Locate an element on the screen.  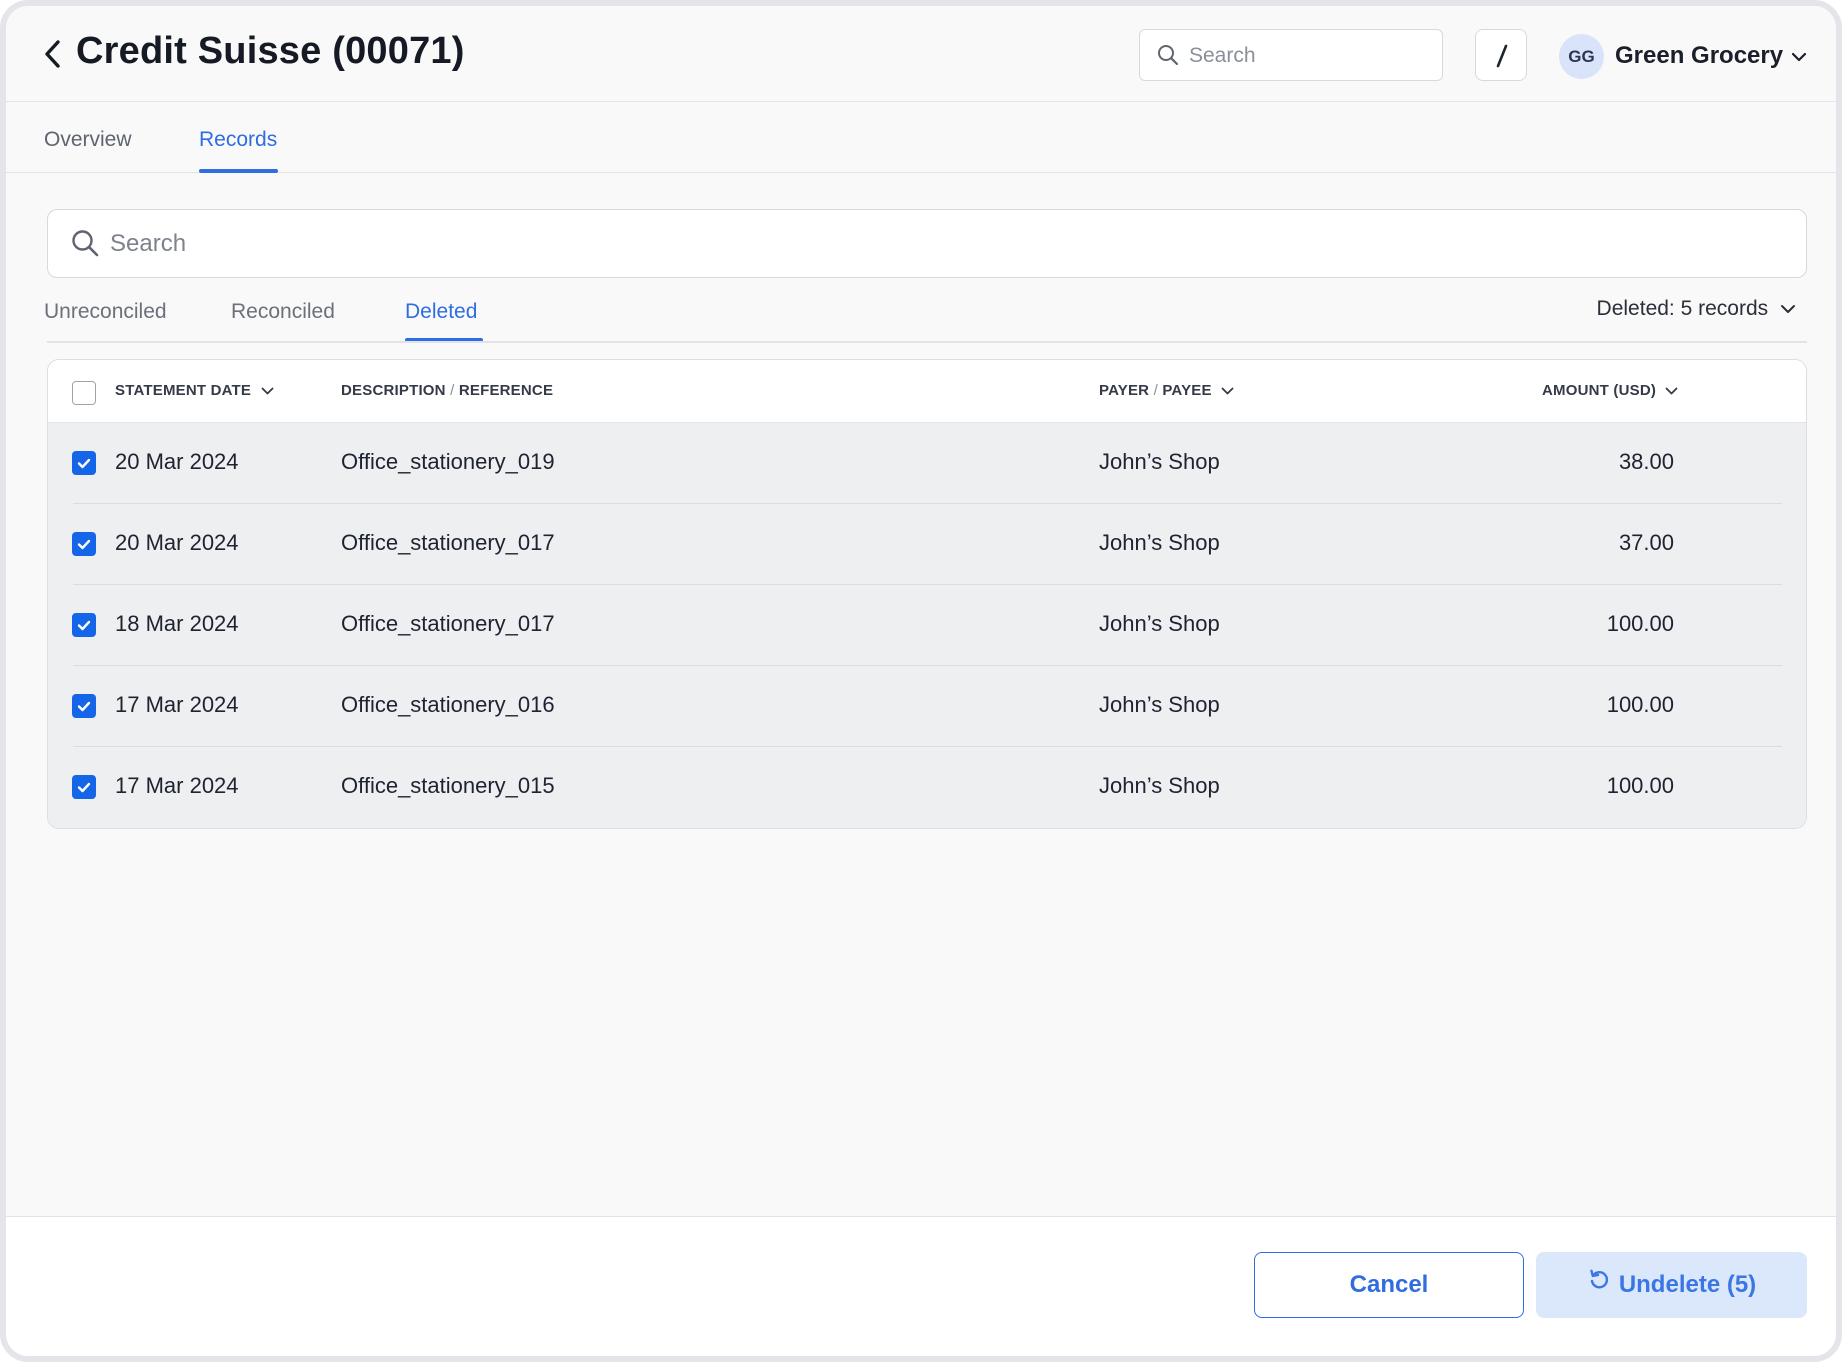
column-amount: AMOUNT (USD) is located at coordinates (1610, 391).